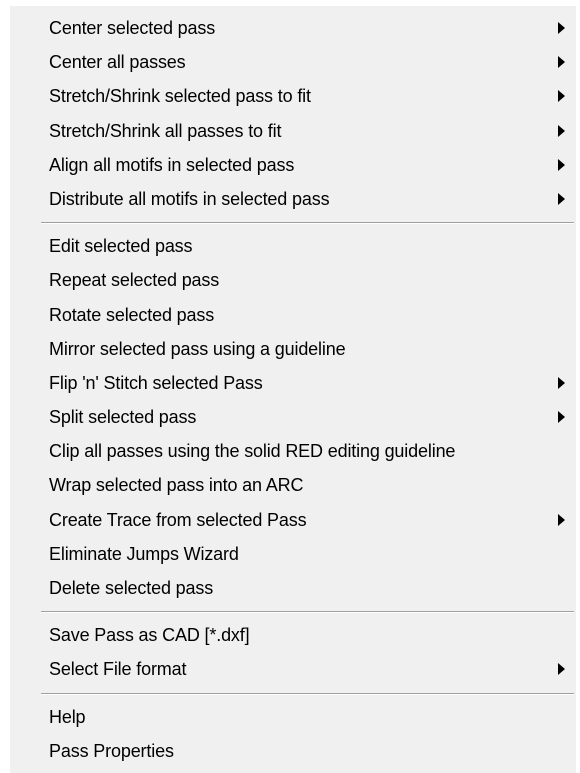 This screenshot has width=580, height=773. Describe the element at coordinates (180, 96) in the screenshot. I see `menu-item-label: Stretch/Shrink selected pass to fit` at that location.